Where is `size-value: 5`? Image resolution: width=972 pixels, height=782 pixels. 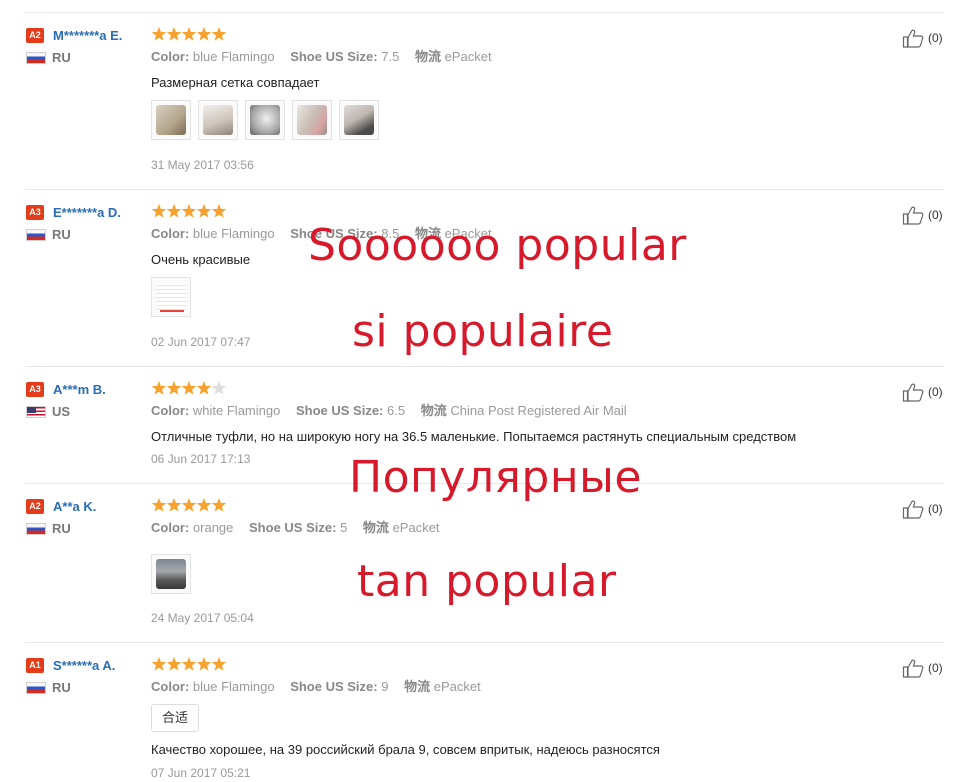 size-value: 5 is located at coordinates (344, 527).